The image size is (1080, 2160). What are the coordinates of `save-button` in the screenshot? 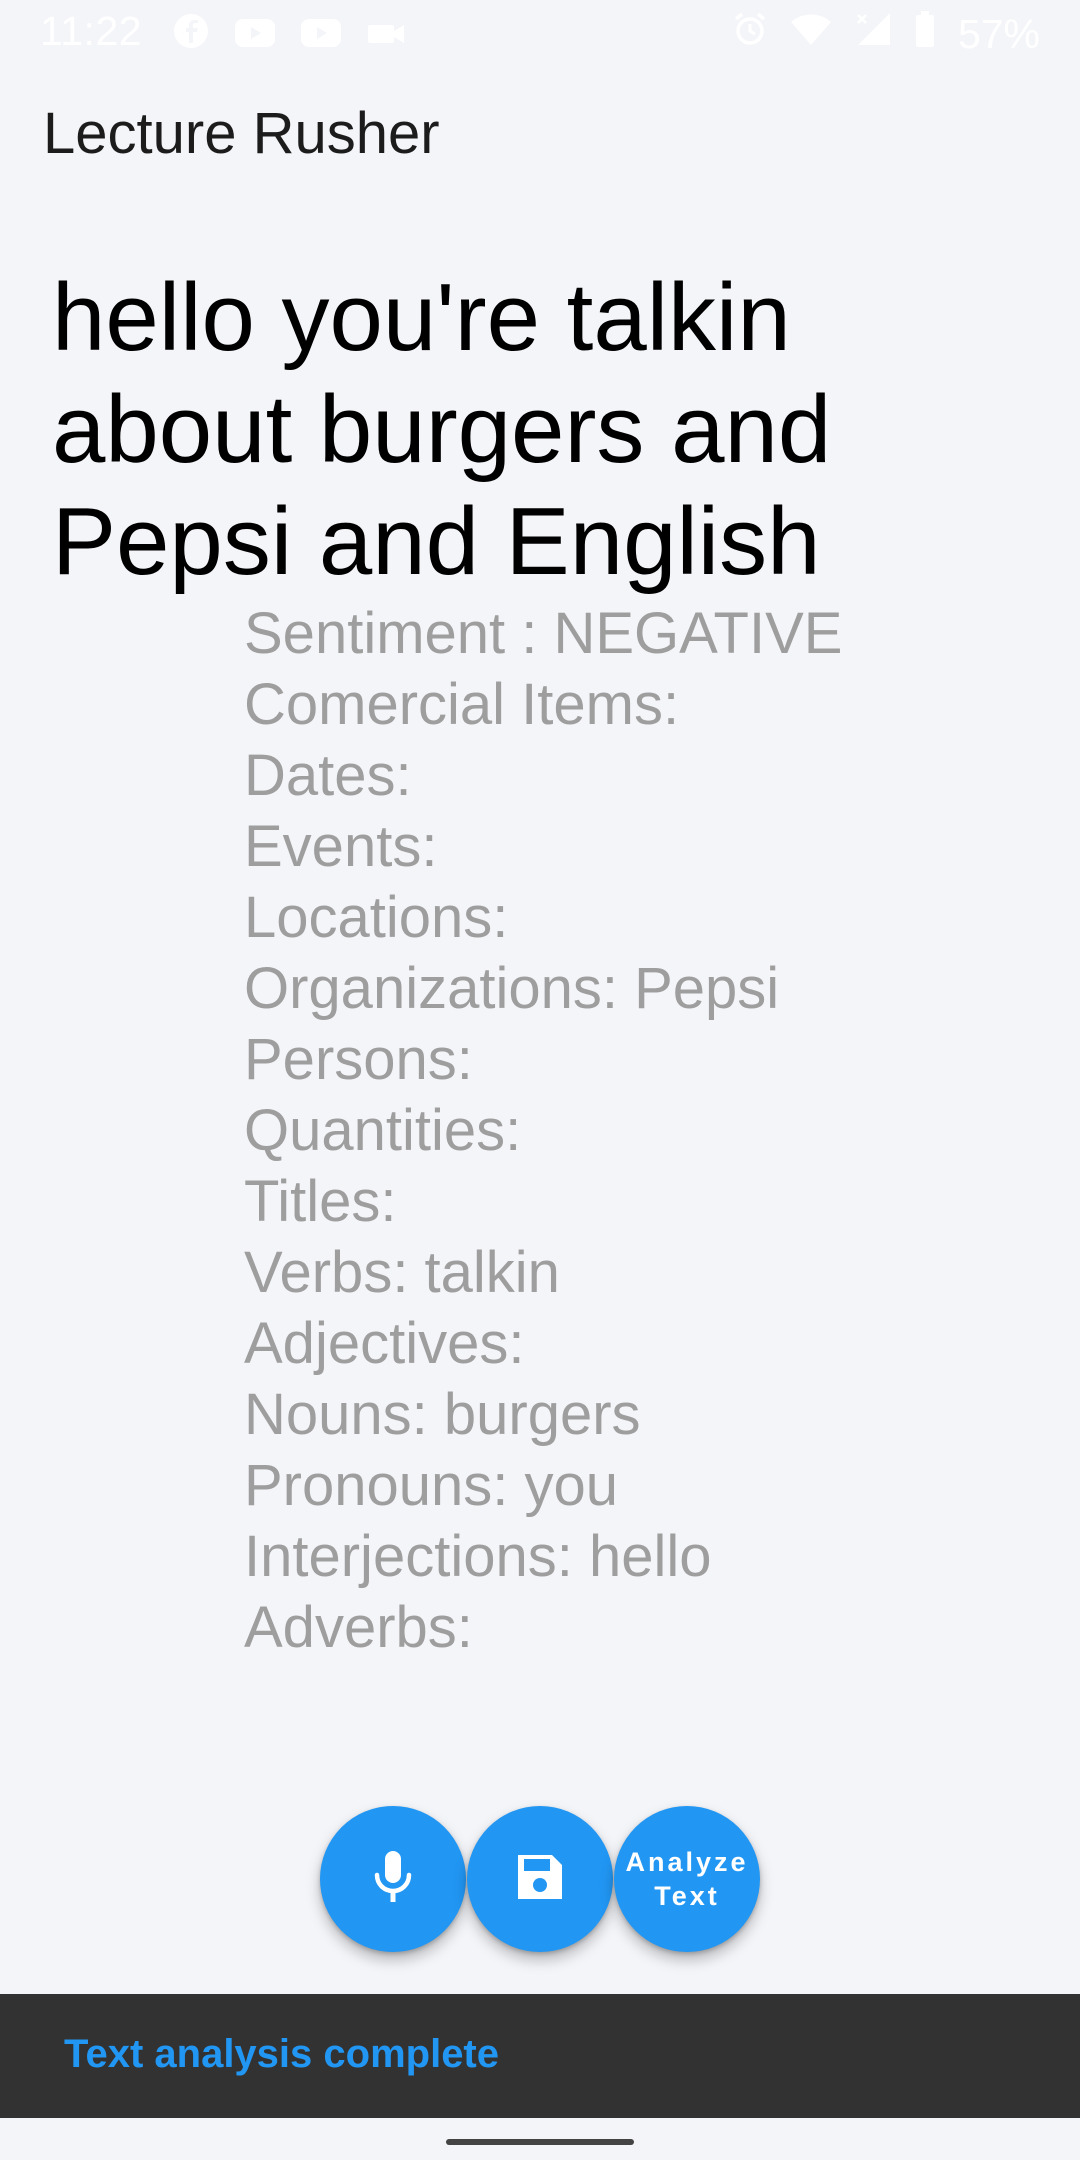 It's located at (540, 1879).